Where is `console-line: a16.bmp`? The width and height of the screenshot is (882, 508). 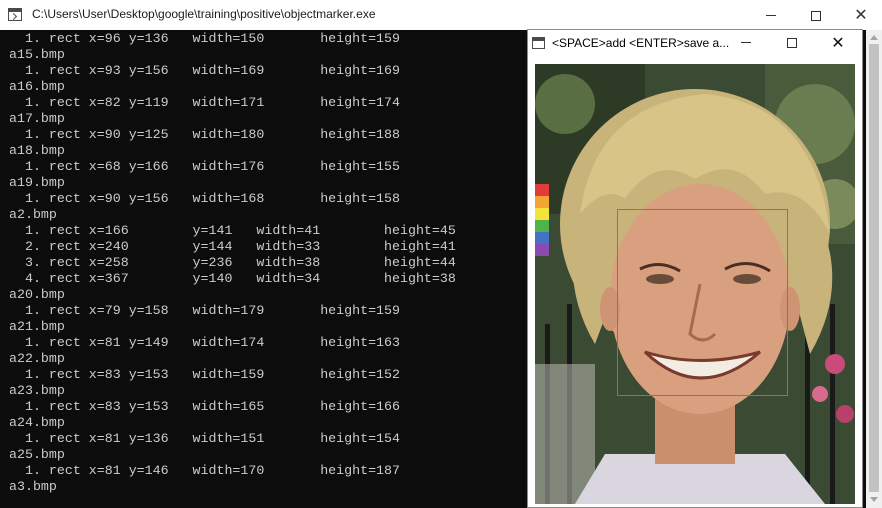
console-line: a16.bmp is located at coordinates (37, 86).